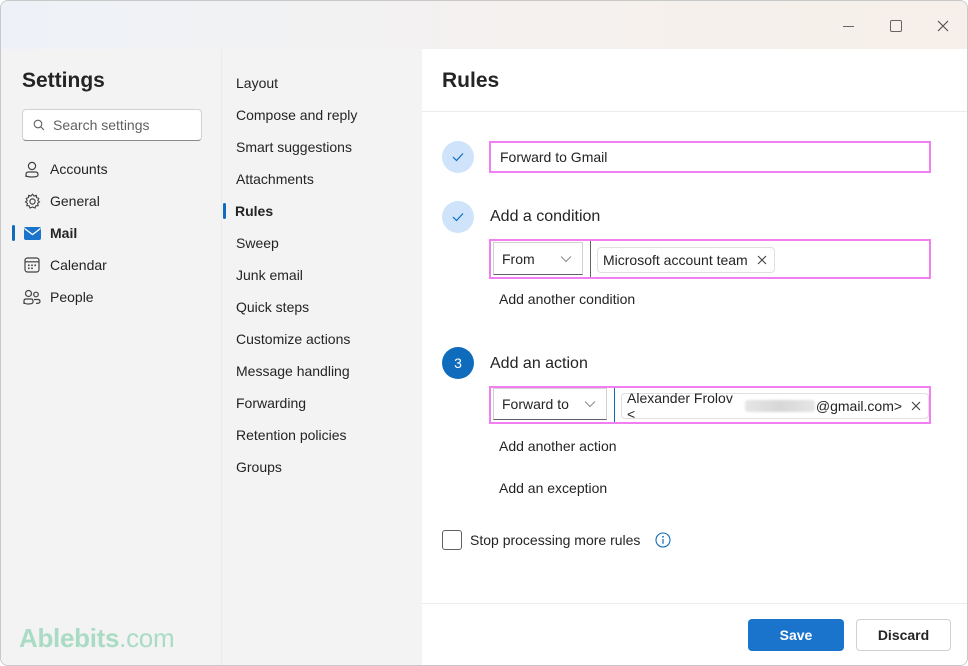  I want to click on save-button: Save, so click(796, 635).